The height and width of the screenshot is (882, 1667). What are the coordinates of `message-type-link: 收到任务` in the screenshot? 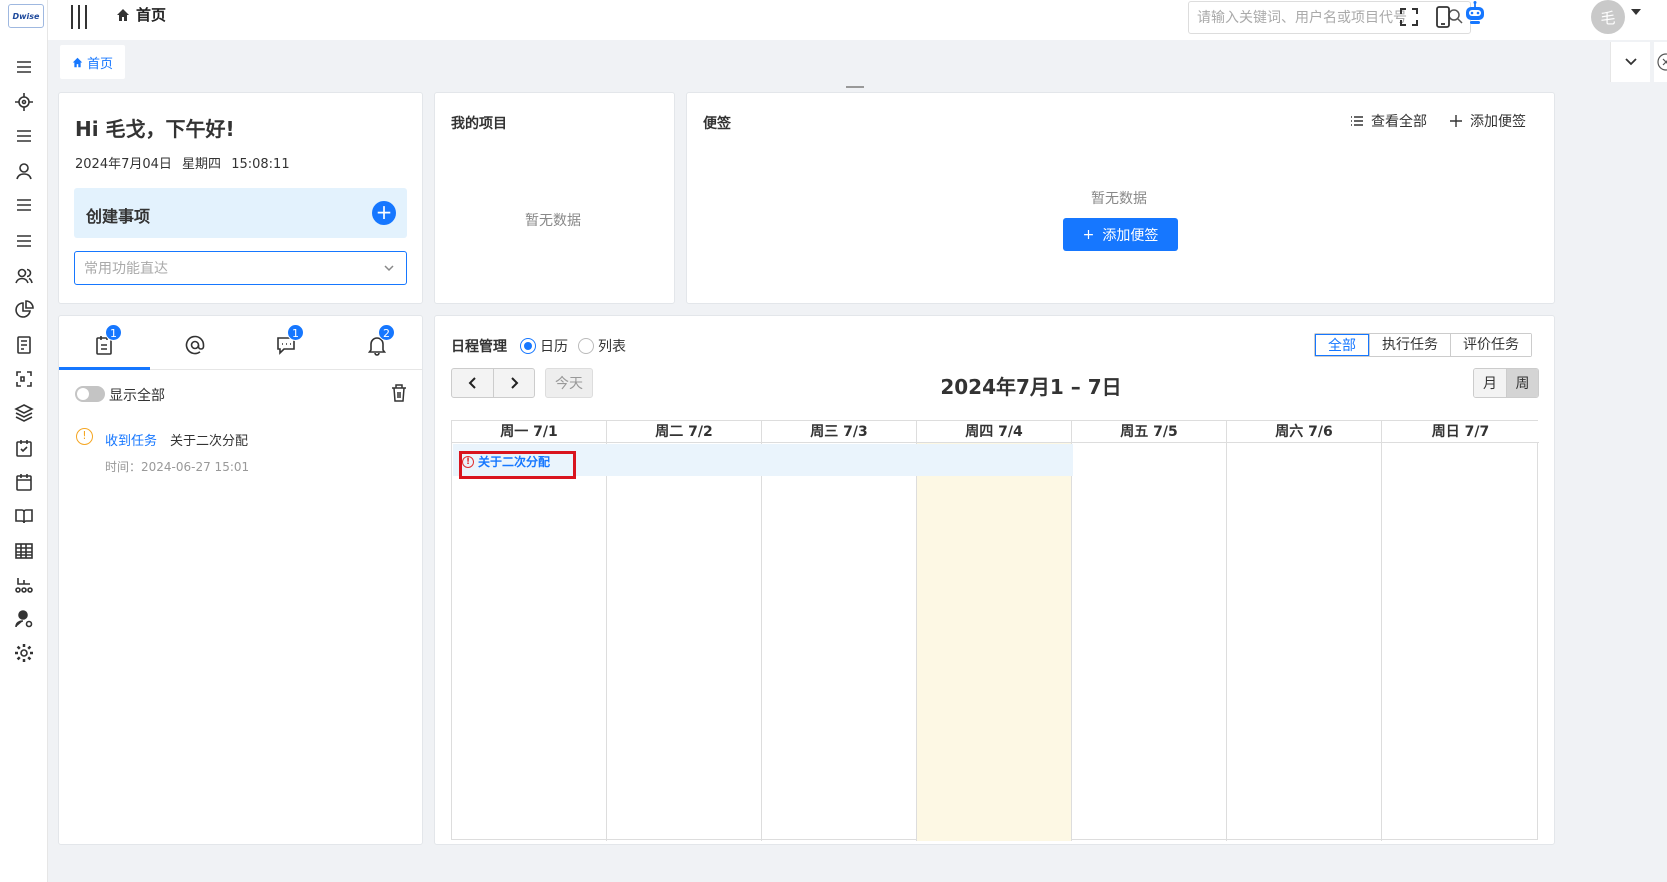 It's located at (131, 439).